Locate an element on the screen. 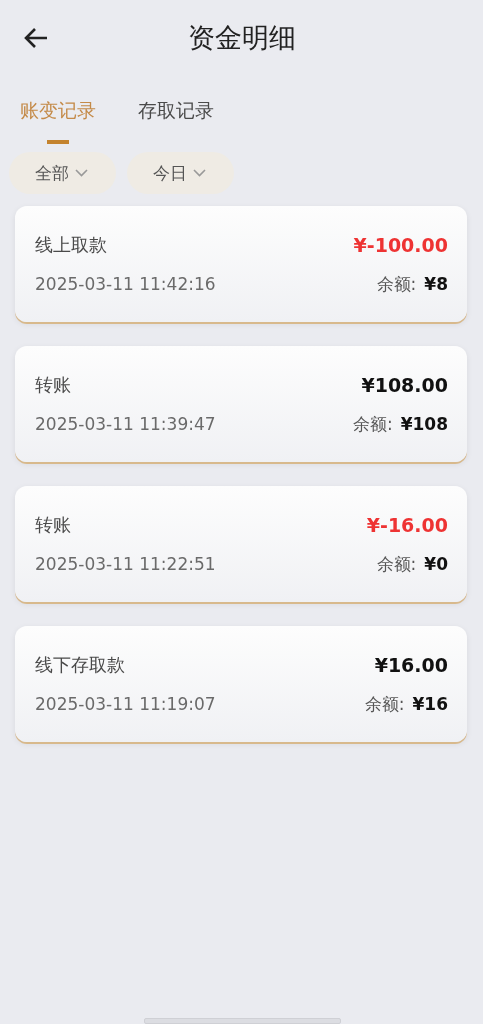 The image size is (483, 1024). record-amount: ¥-100.00 is located at coordinates (400, 244).